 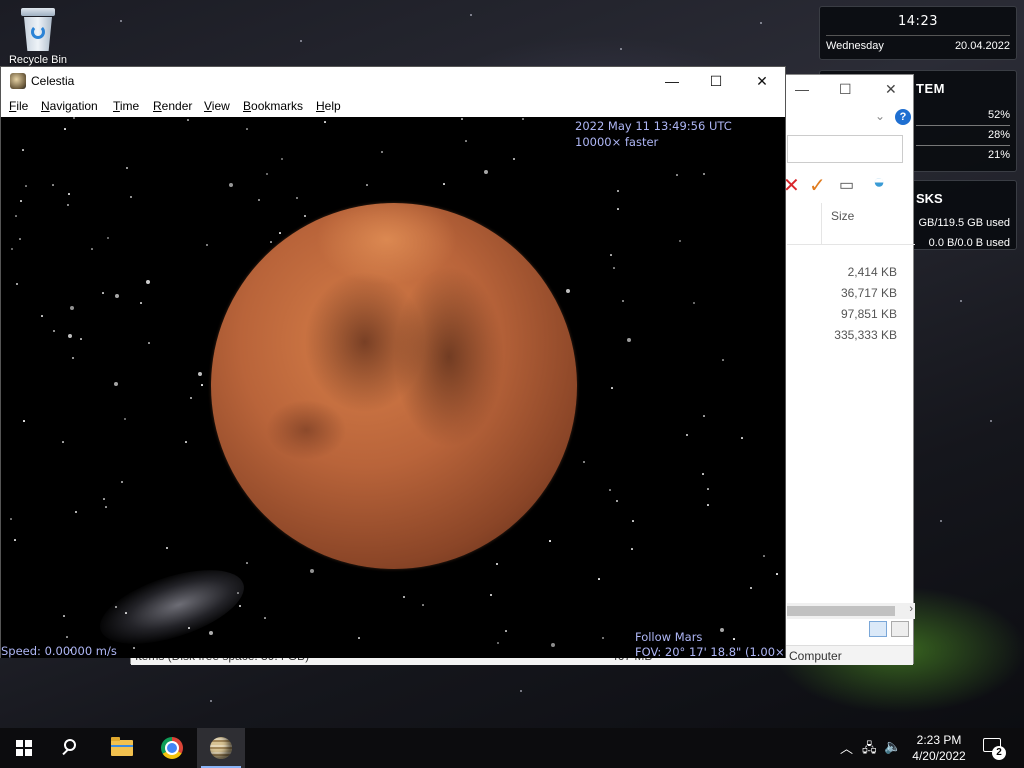 I want to click on checkmark-icon: ✓, so click(x=817, y=185).